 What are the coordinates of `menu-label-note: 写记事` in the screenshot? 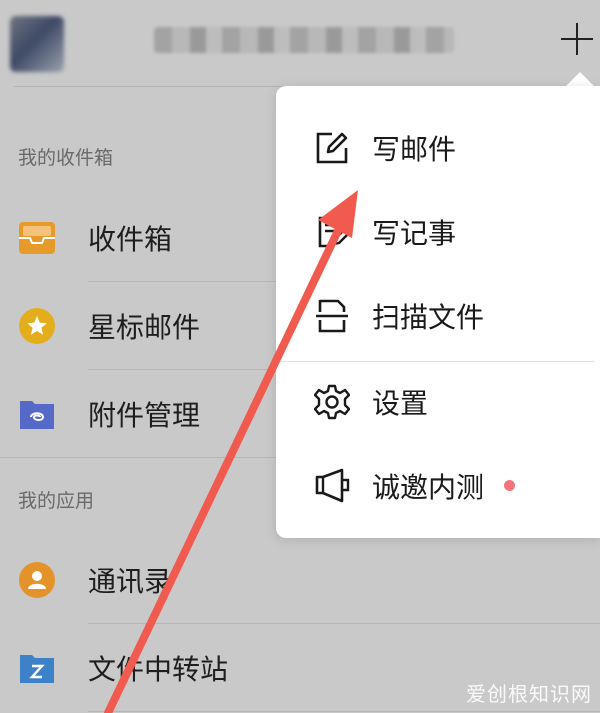 It's located at (414, 233).